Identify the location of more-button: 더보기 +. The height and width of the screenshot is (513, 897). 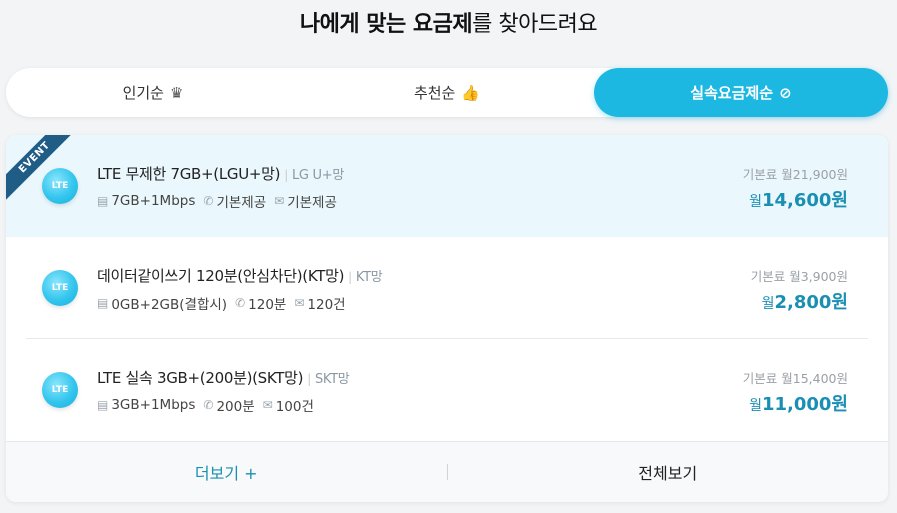
(226, 472).